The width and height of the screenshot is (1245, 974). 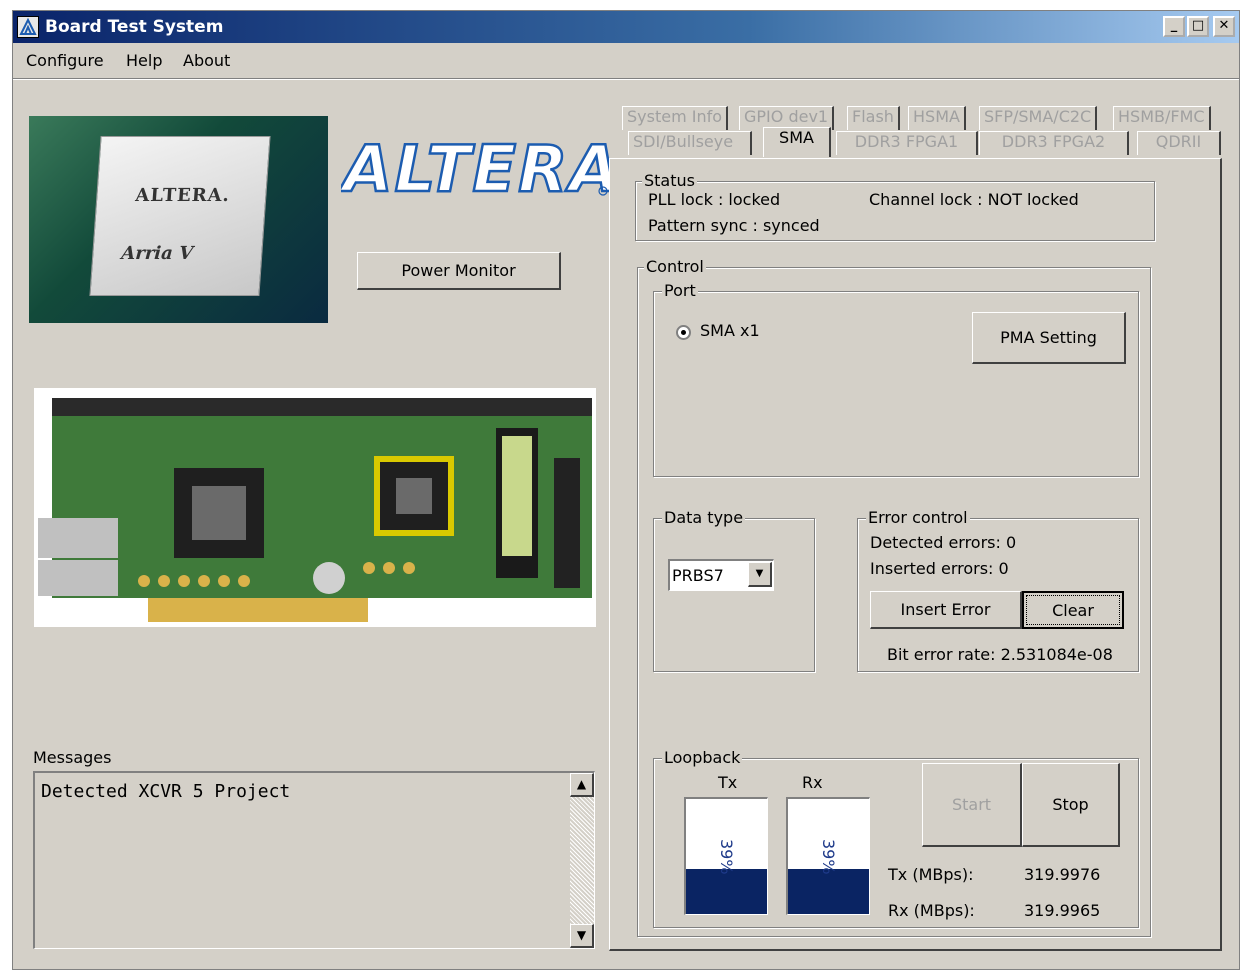 What do you see at coordinates (1062, 910) in the screenshot?
I see `rx-rate-value: 319.9965` at bounding box center [1062, 910].